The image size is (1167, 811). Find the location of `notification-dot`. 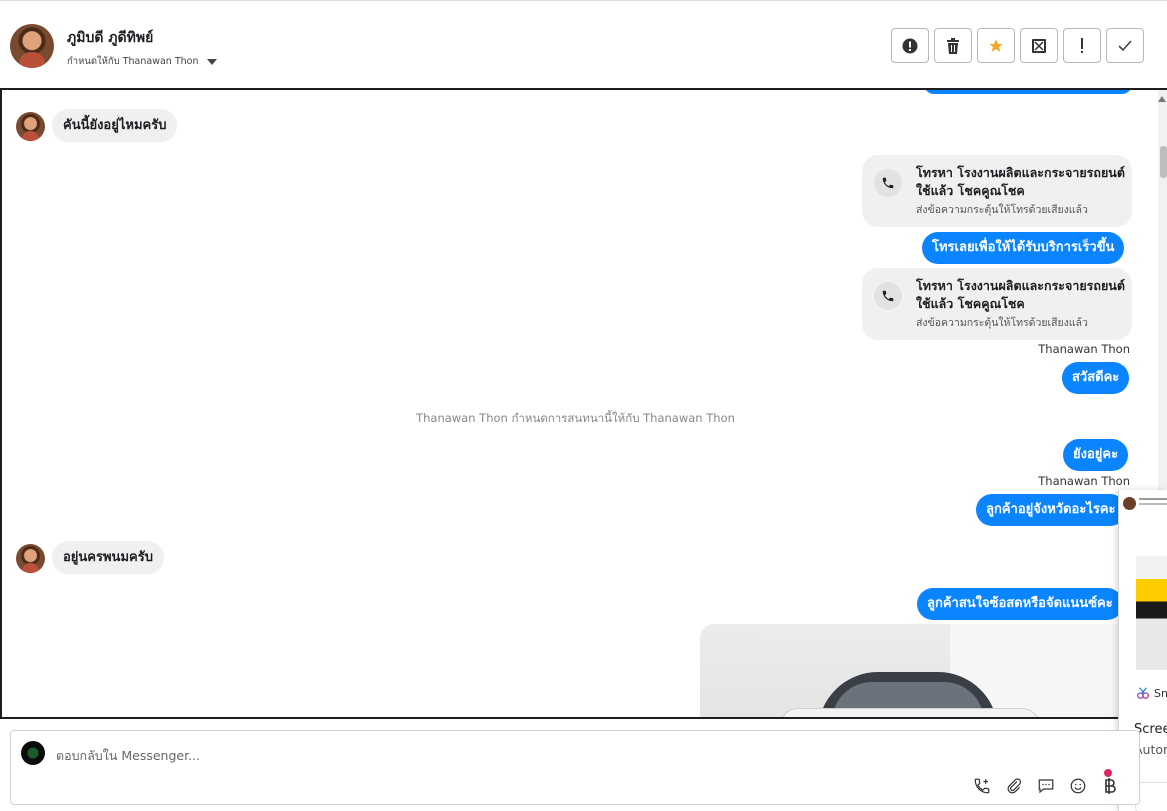

notification-dot is located at coordinates (1108, 773).